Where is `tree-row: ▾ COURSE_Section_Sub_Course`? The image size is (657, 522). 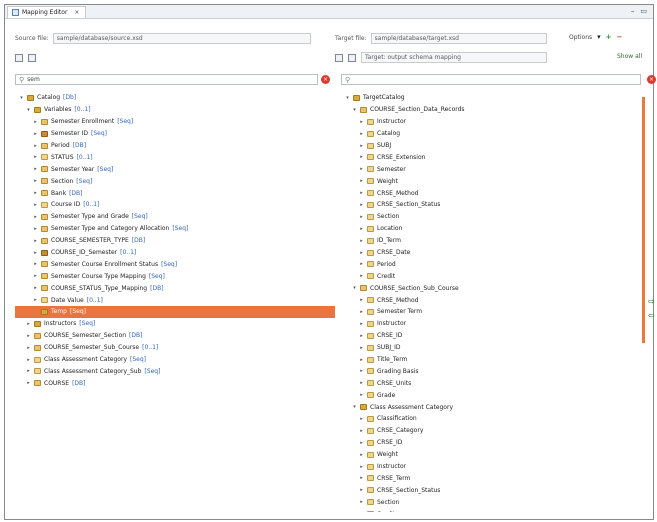 tree-row: ▾ COURSE_Section_Sub_Course is located at coordinates (491, 288).